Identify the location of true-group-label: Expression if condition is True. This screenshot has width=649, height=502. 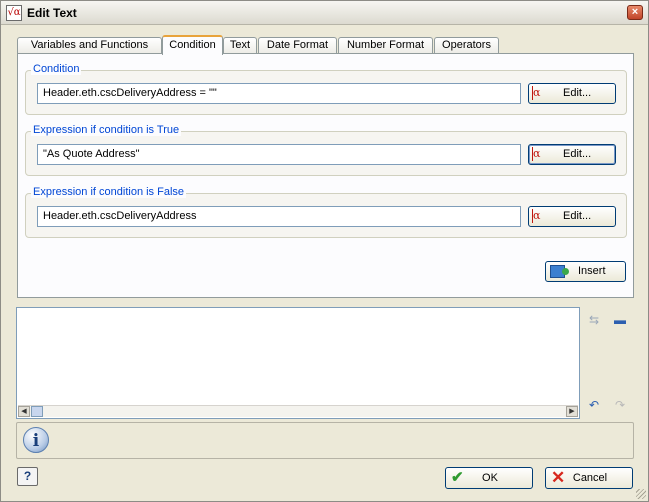
(106, 130).